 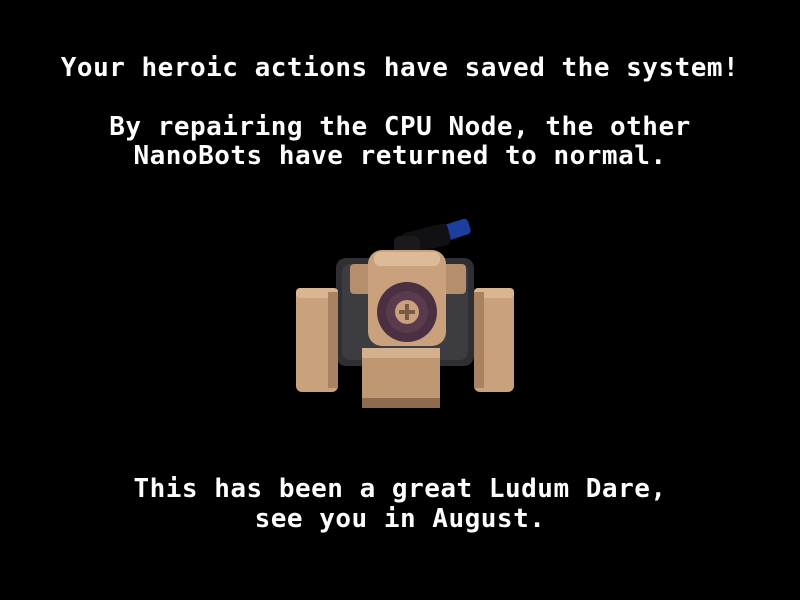 What do you see at coordinates (400, 489) in the screenshot?
I see `closing-text-line-1: This has been a great Ludum Dare,` at bounding box center [400, 489].